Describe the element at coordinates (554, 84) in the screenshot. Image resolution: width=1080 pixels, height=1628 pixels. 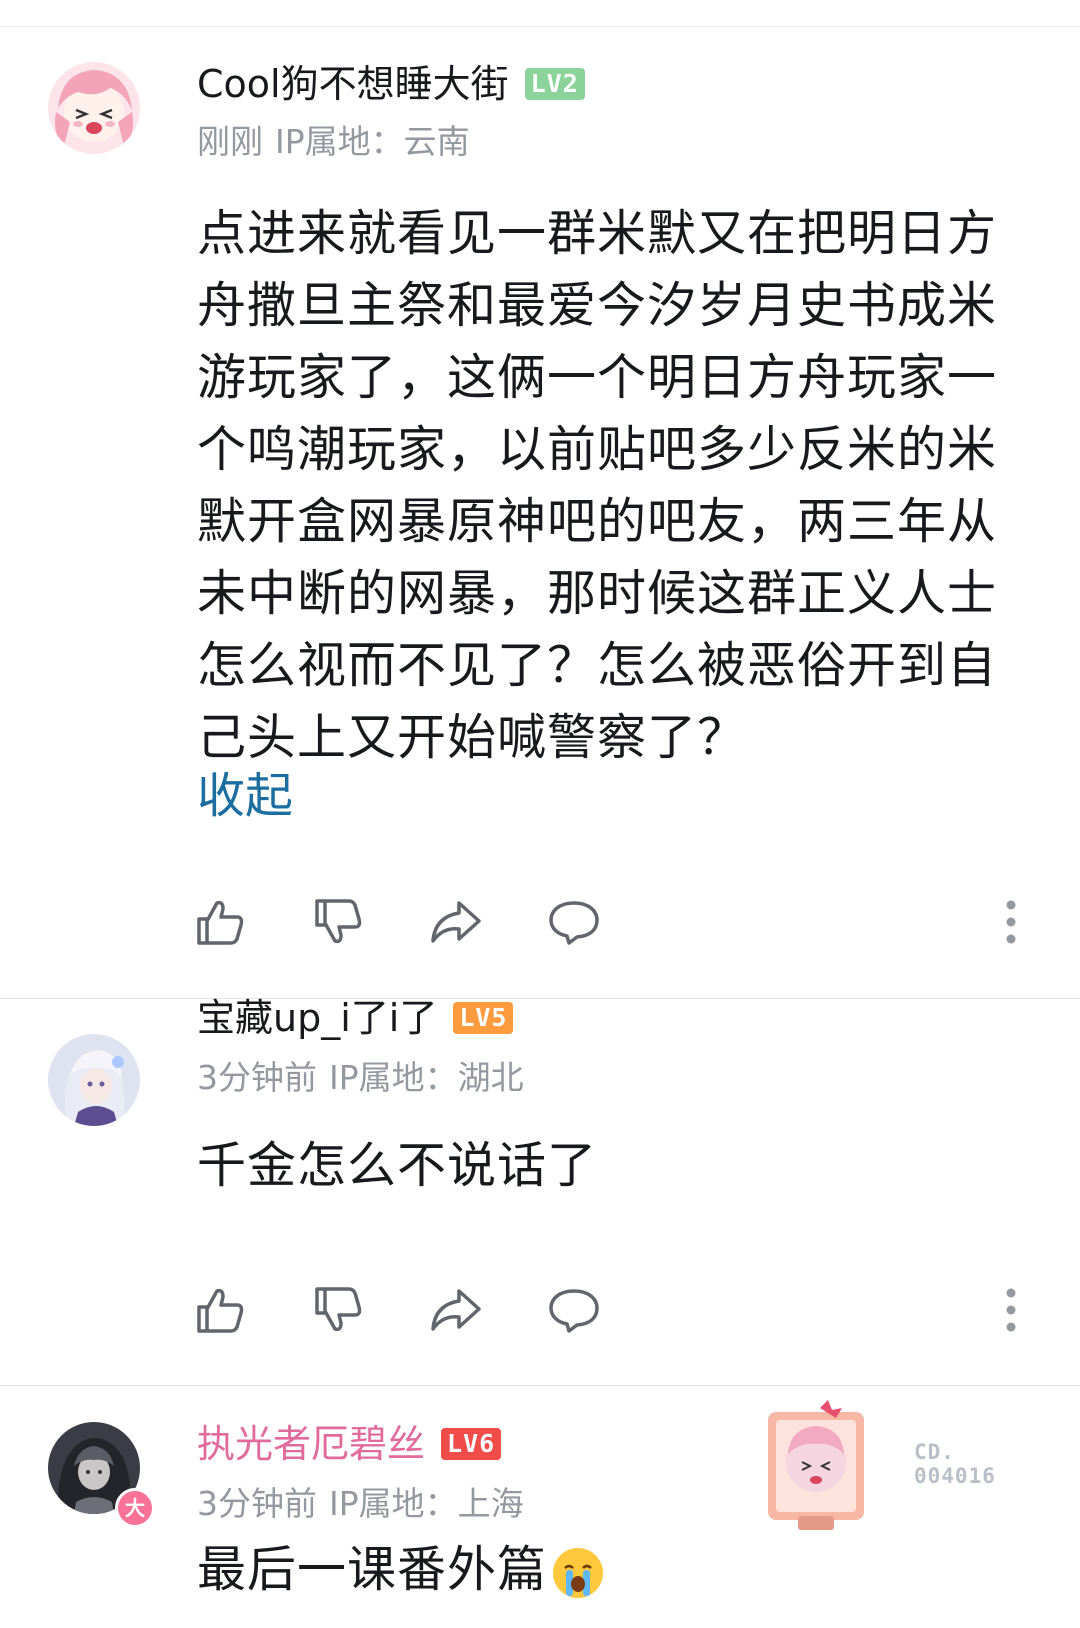
I see `level-badge: LV2` at that location.